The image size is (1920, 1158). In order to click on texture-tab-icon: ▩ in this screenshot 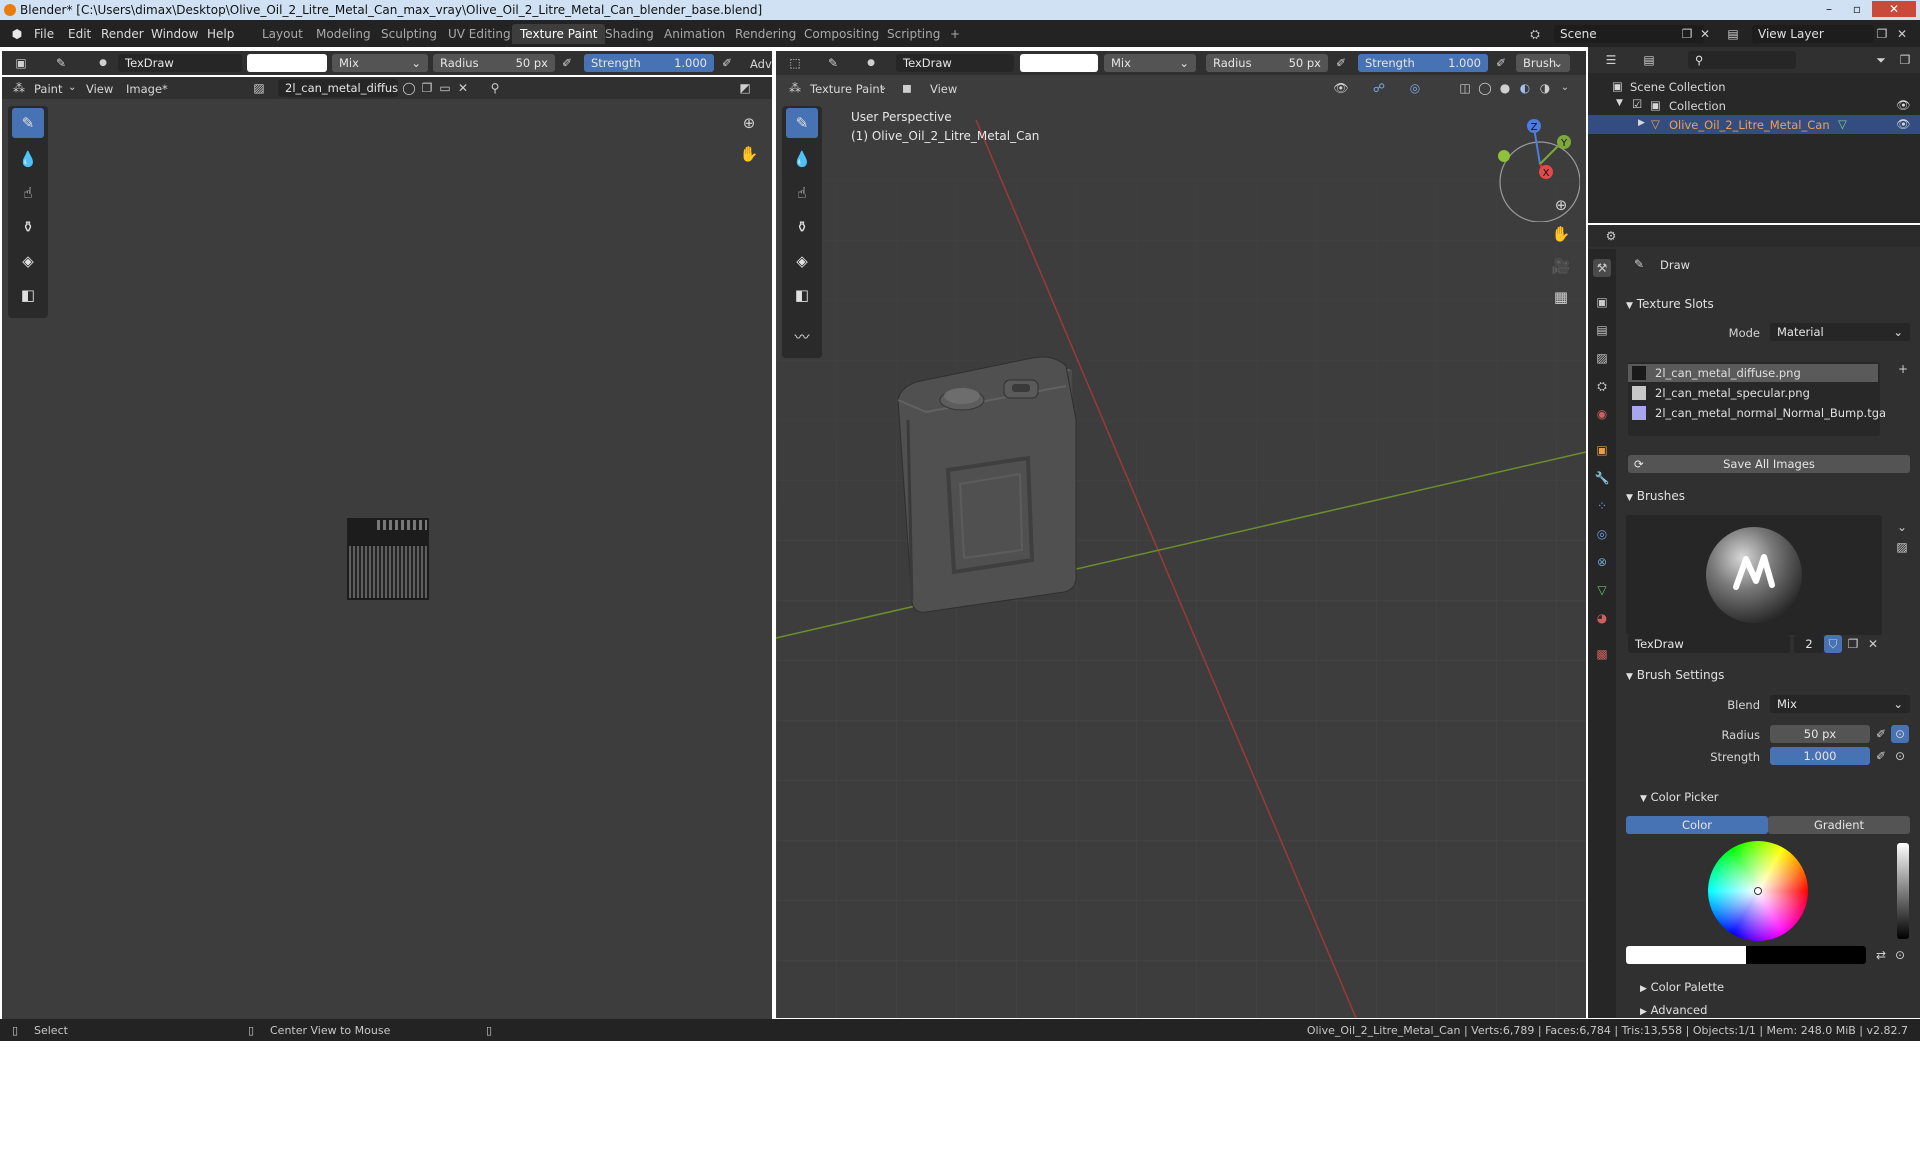, I will do `click(1602, 654)`.